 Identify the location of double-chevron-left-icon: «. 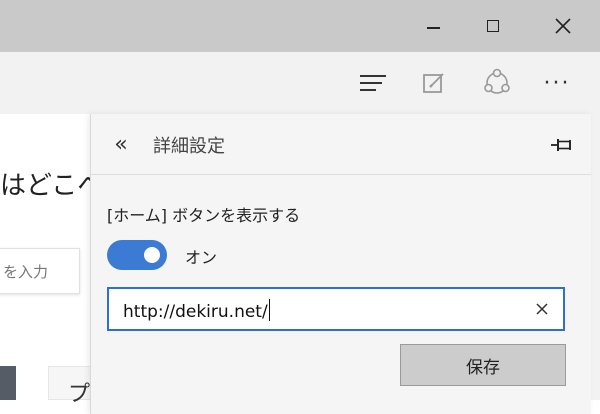
(121, 144).